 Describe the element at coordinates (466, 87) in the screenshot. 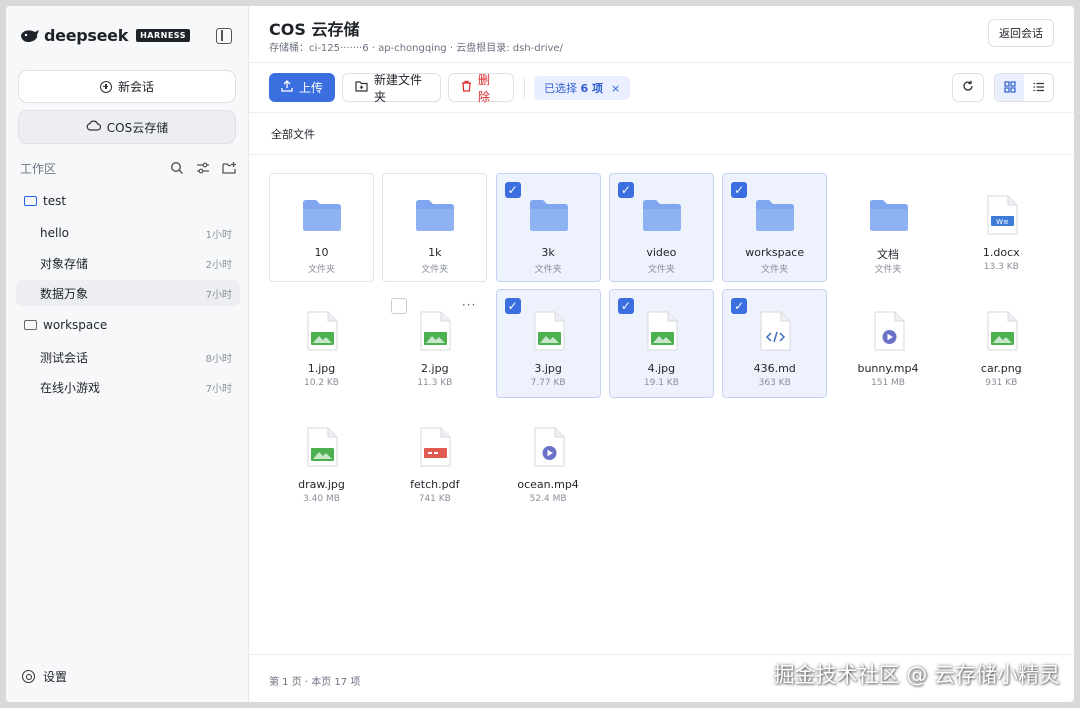

I see `trash-icon` at that location.